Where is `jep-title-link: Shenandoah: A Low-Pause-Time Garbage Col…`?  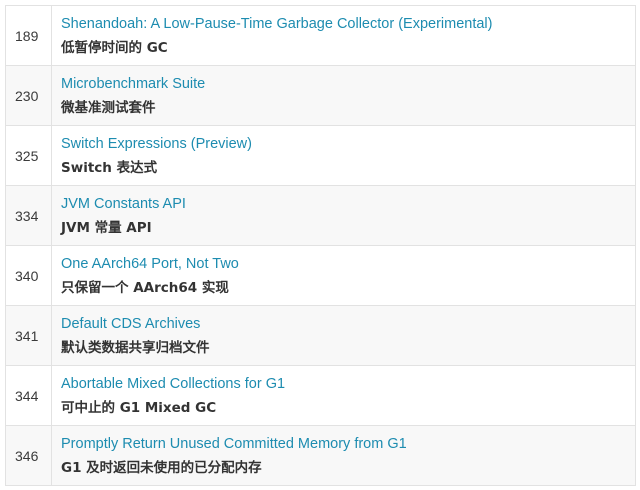 jep-title-link: Shenandoah: A Low-Pause-Time Garbage Col… is located at coordinates (348, 24).